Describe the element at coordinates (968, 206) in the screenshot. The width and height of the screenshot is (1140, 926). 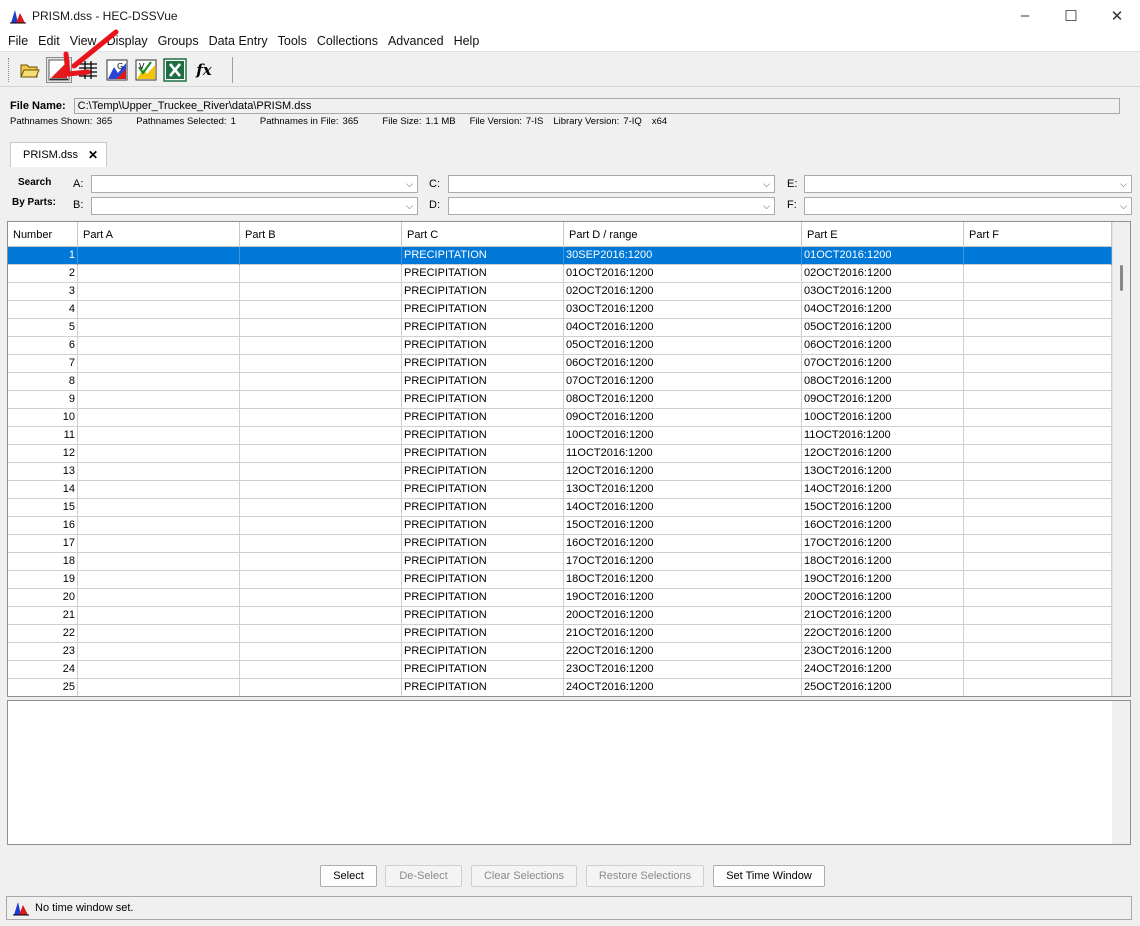
I see `part-f-select: ⌵` at that location.